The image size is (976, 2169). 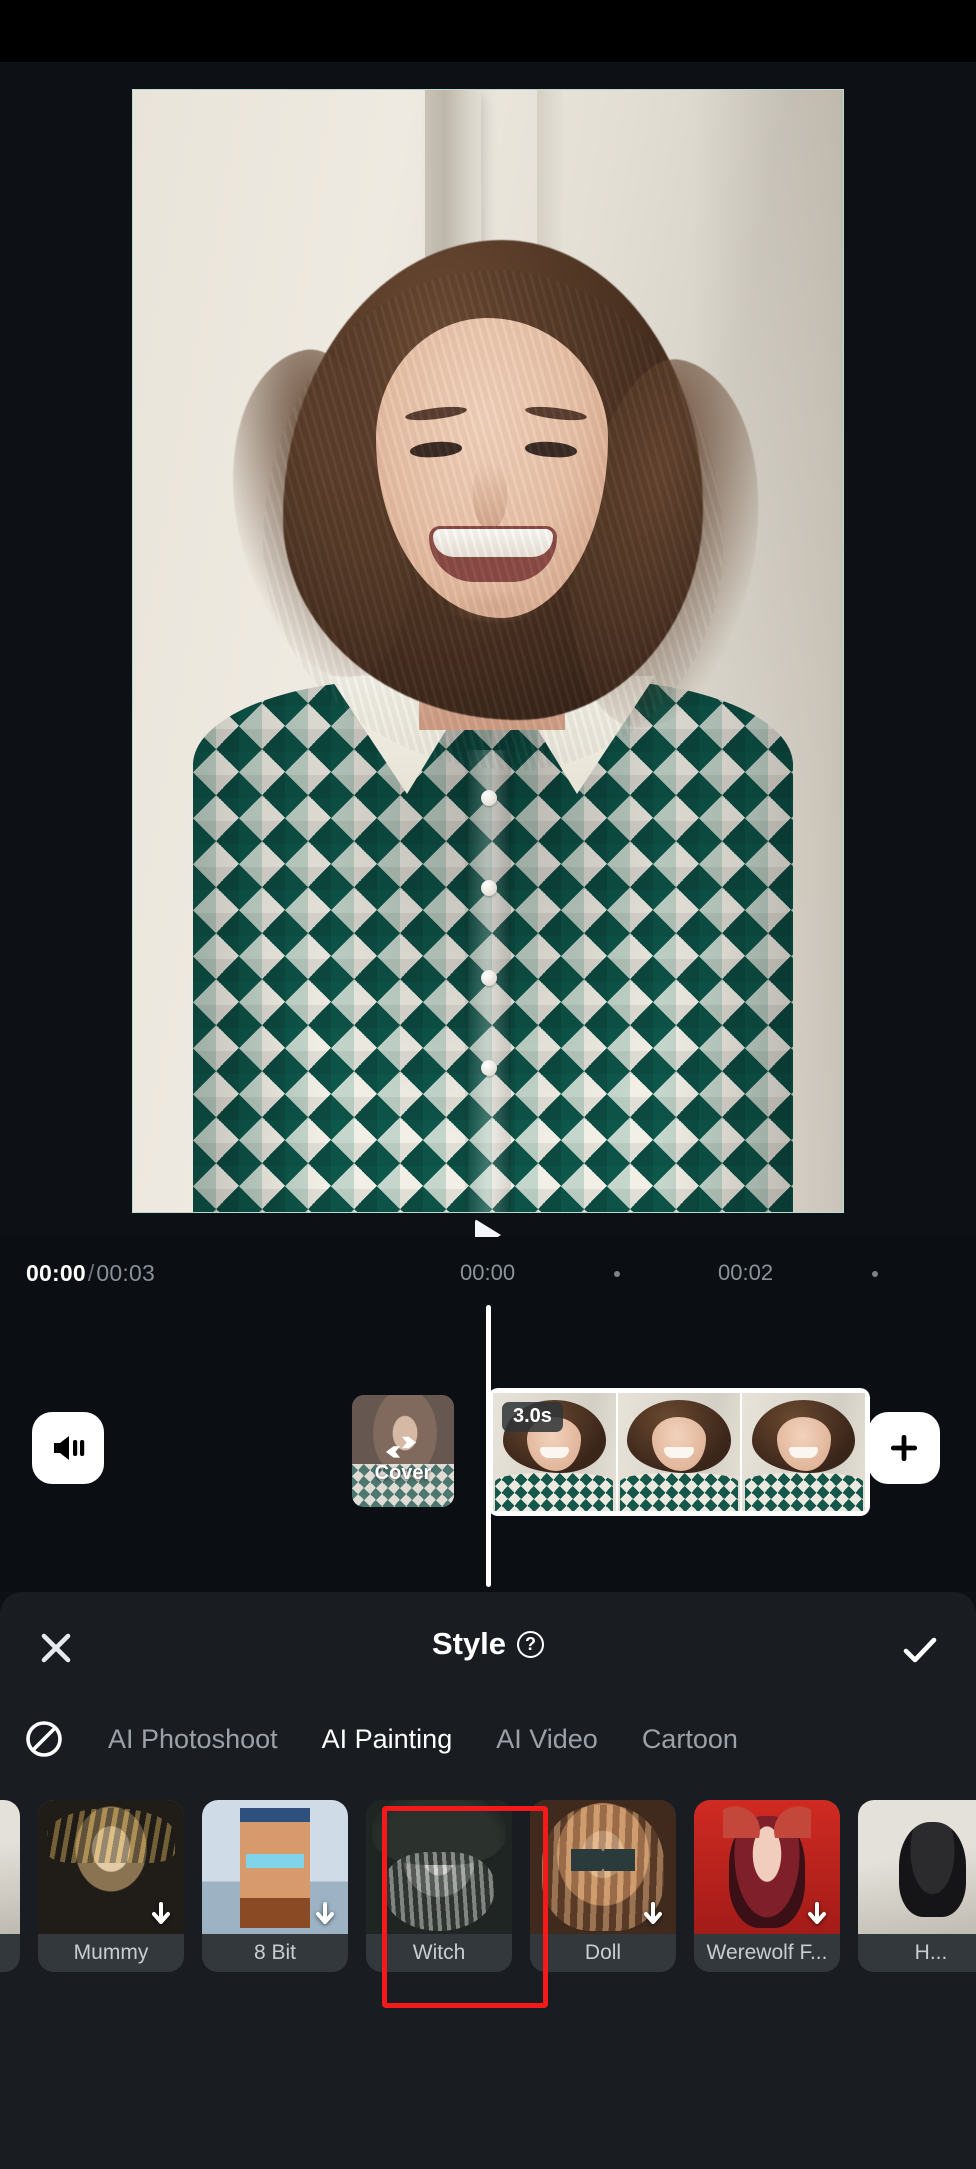 What do you see at coordinates (746, 1272) in the screenshot?
I see `ruler-label-1: 00:02` at bounding box center [746, 1272].